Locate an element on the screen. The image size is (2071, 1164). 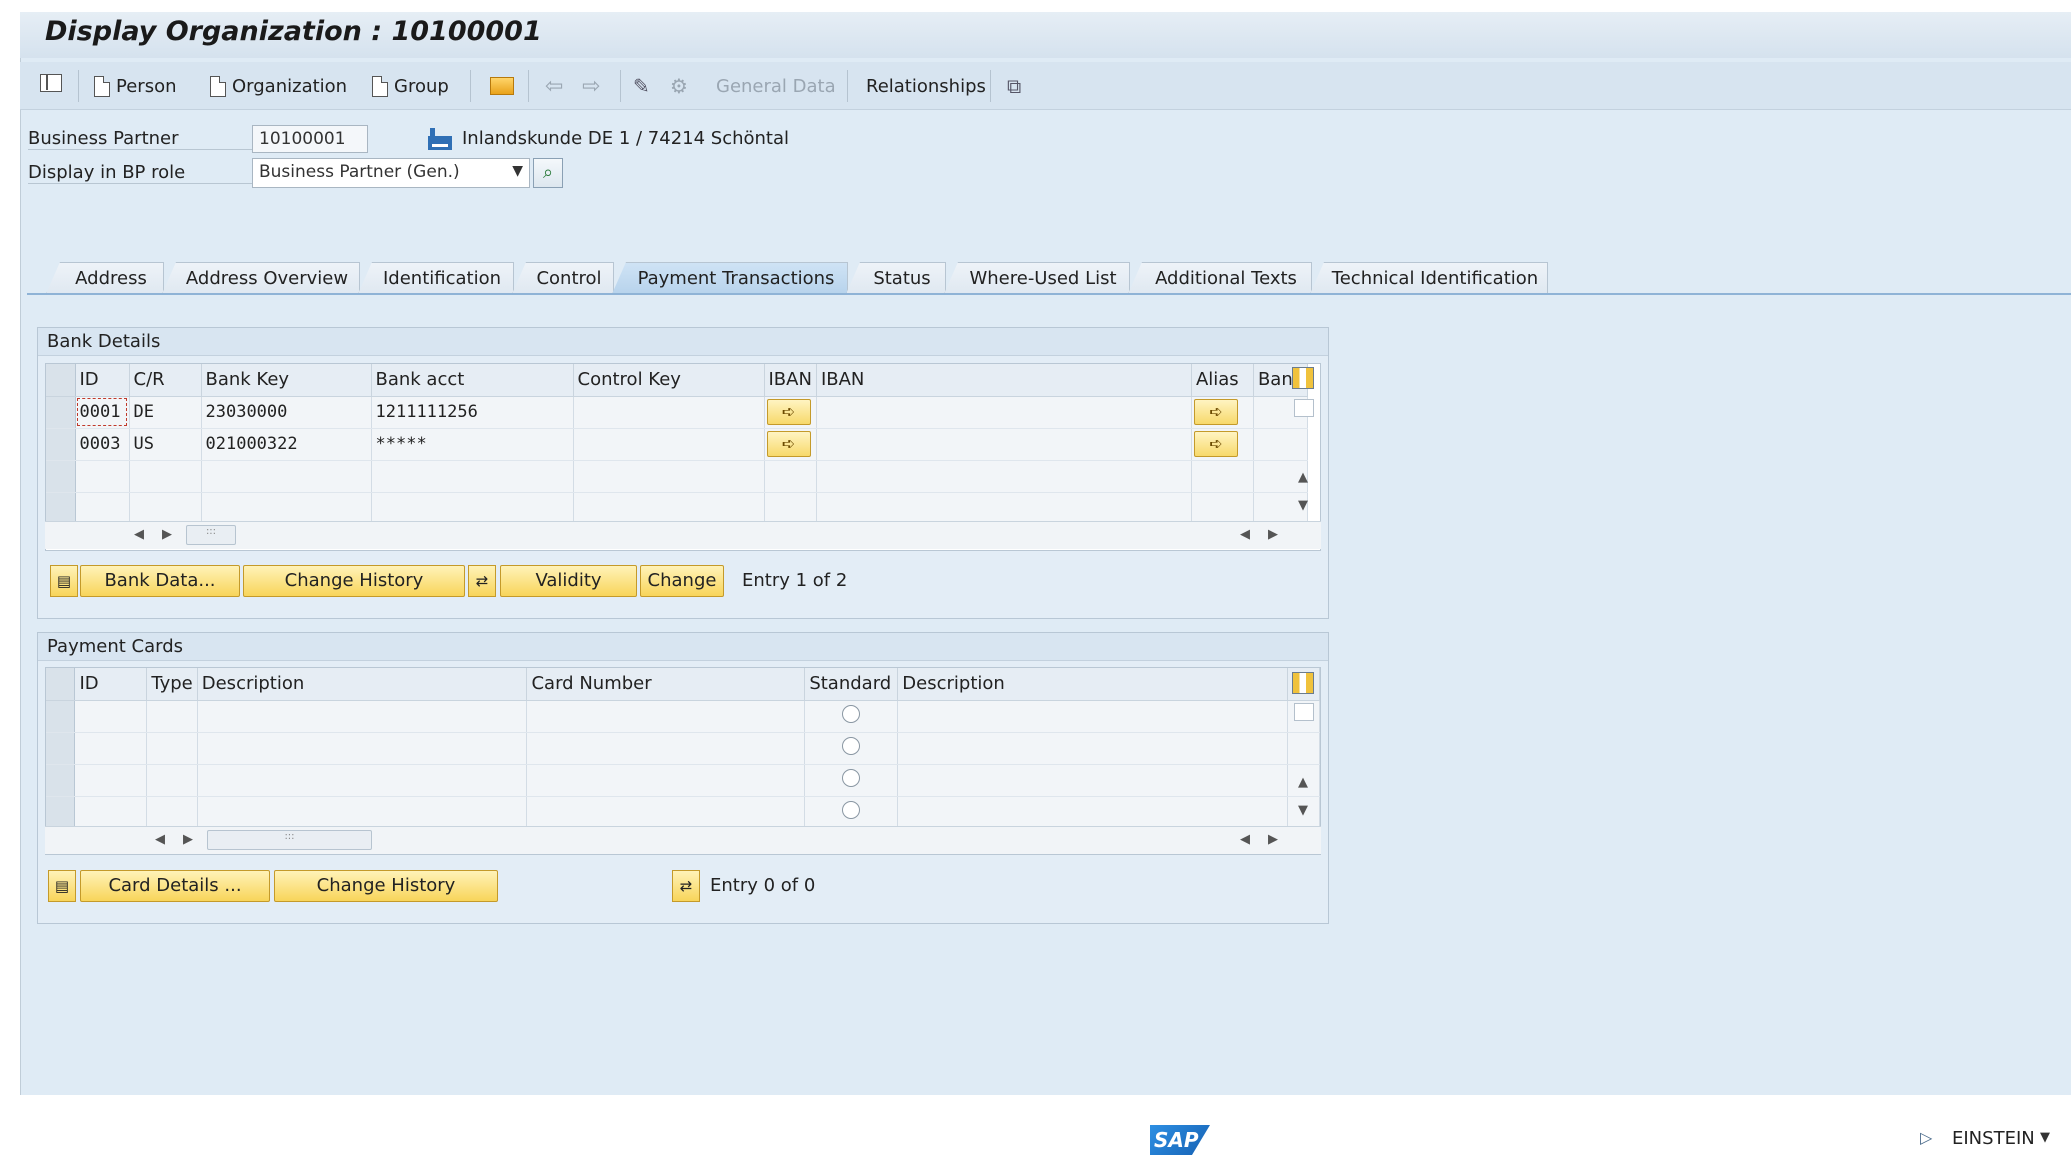
col-type: Type is located at coordinates (172, 684).